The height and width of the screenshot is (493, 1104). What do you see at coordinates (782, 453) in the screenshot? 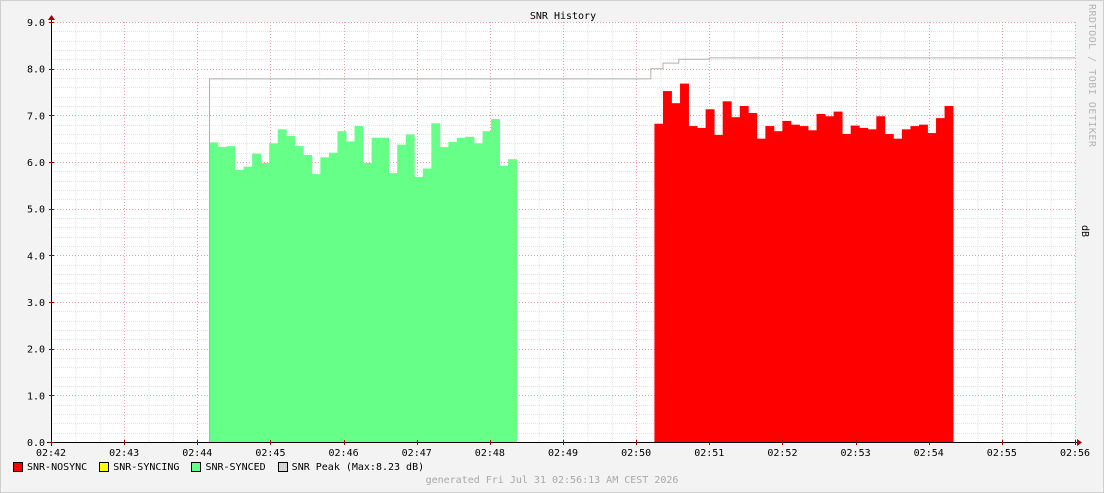
I see `x-tick-label: 02:52` at bounding box center [782, 453].